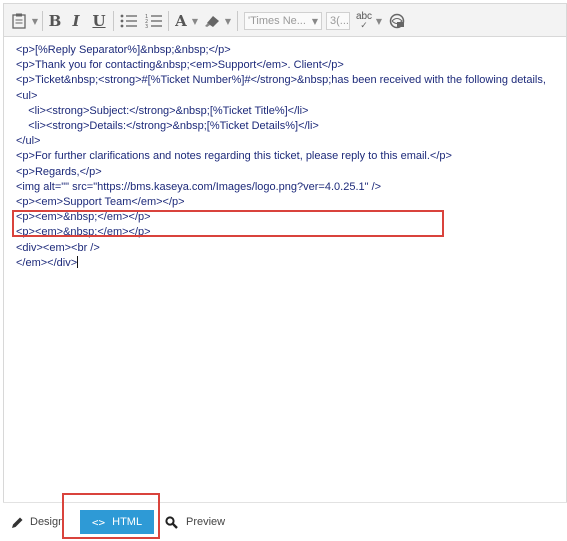 The width and height of the screenshot is (567, 541). I want to click on spellcheck-button: abc ✓, so click(364, 21).